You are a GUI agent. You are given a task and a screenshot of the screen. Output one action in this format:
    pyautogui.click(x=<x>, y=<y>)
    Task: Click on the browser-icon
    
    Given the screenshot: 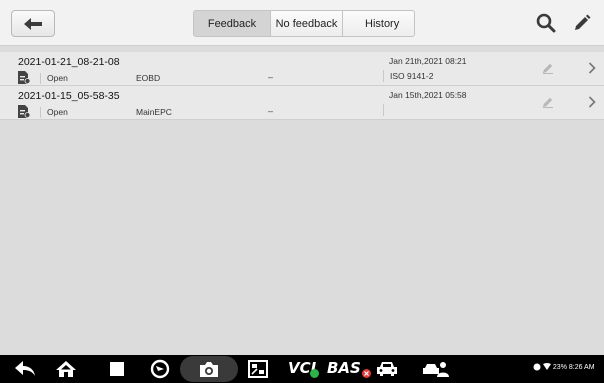 What is the action you would take?
    pyautogui.click(x=160, y=369)
    